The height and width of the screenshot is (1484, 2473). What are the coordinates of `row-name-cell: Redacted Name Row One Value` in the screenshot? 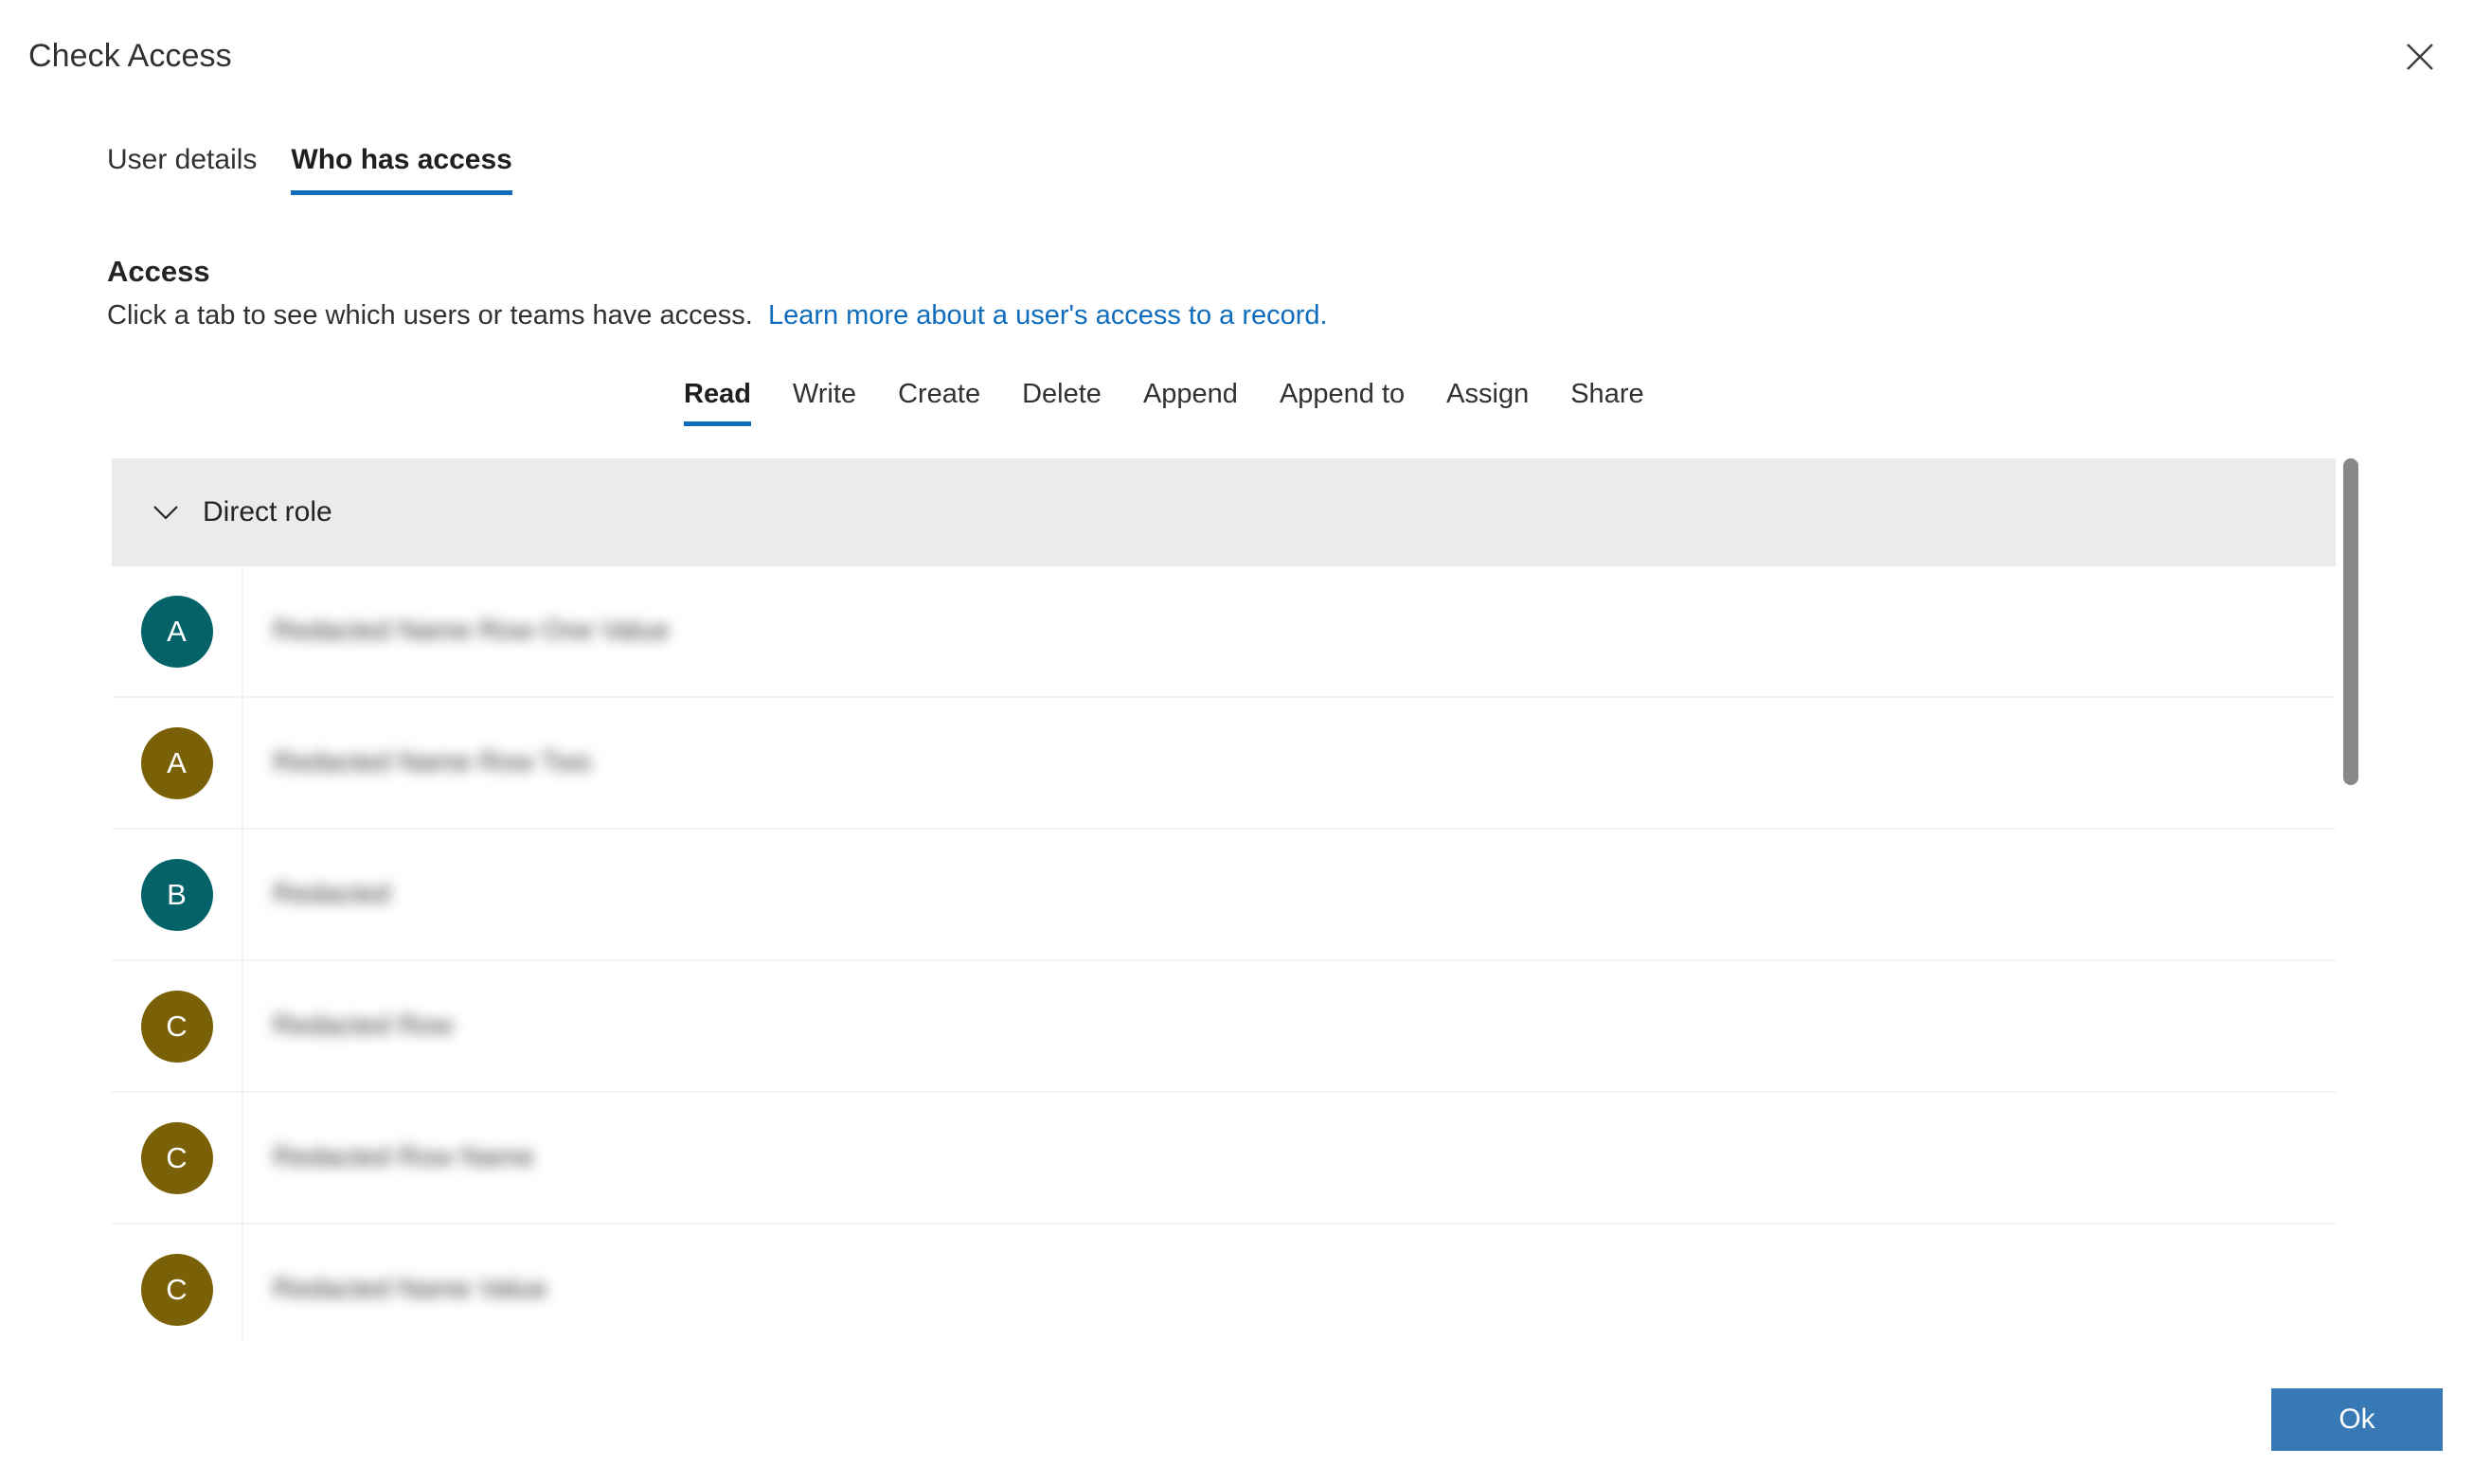 It's located at (1289, 631).